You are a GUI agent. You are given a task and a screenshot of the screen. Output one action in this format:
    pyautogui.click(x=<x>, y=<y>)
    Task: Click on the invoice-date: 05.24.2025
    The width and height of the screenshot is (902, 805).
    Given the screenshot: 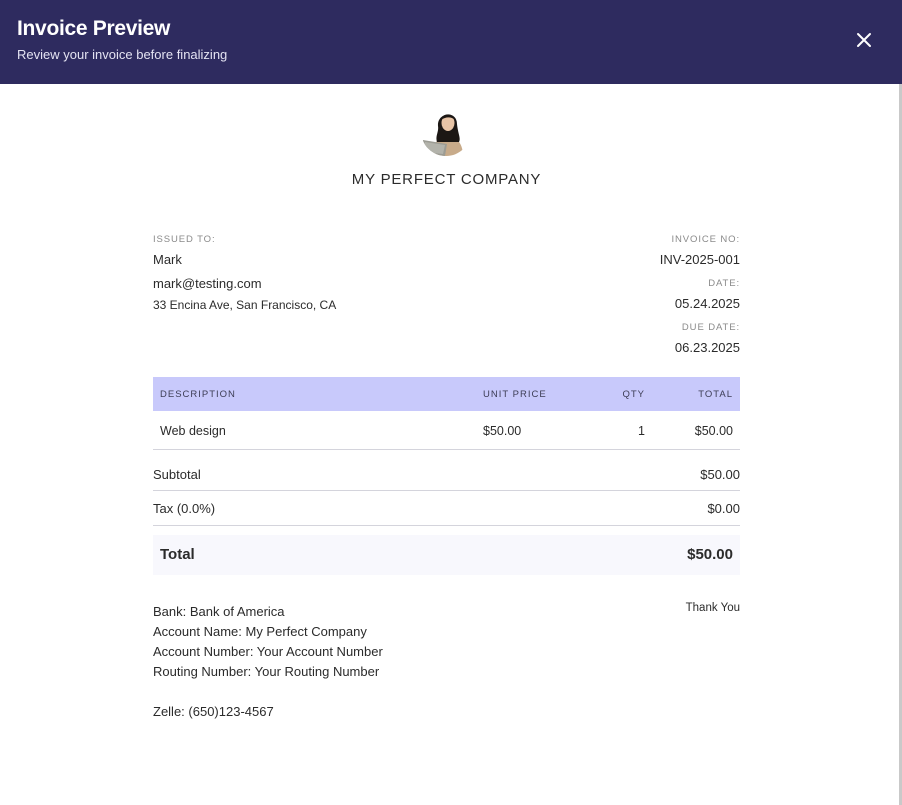 What is the action you would take?
    pyautogui.click(x=707, y=303)
    